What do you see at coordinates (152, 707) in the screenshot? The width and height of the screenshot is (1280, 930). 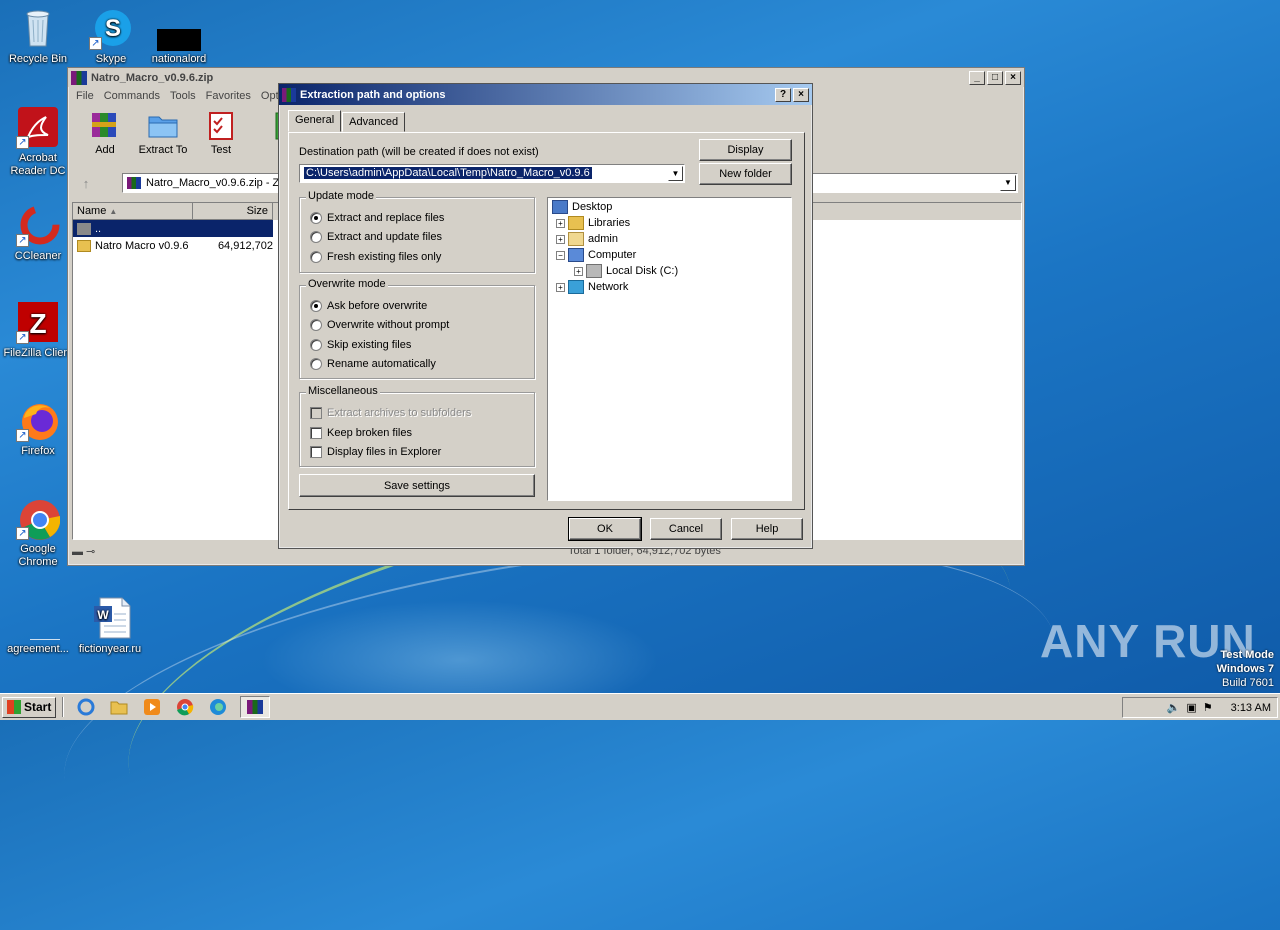 I see `taskbar-media-player-icon` at bounding box center [152, 707].